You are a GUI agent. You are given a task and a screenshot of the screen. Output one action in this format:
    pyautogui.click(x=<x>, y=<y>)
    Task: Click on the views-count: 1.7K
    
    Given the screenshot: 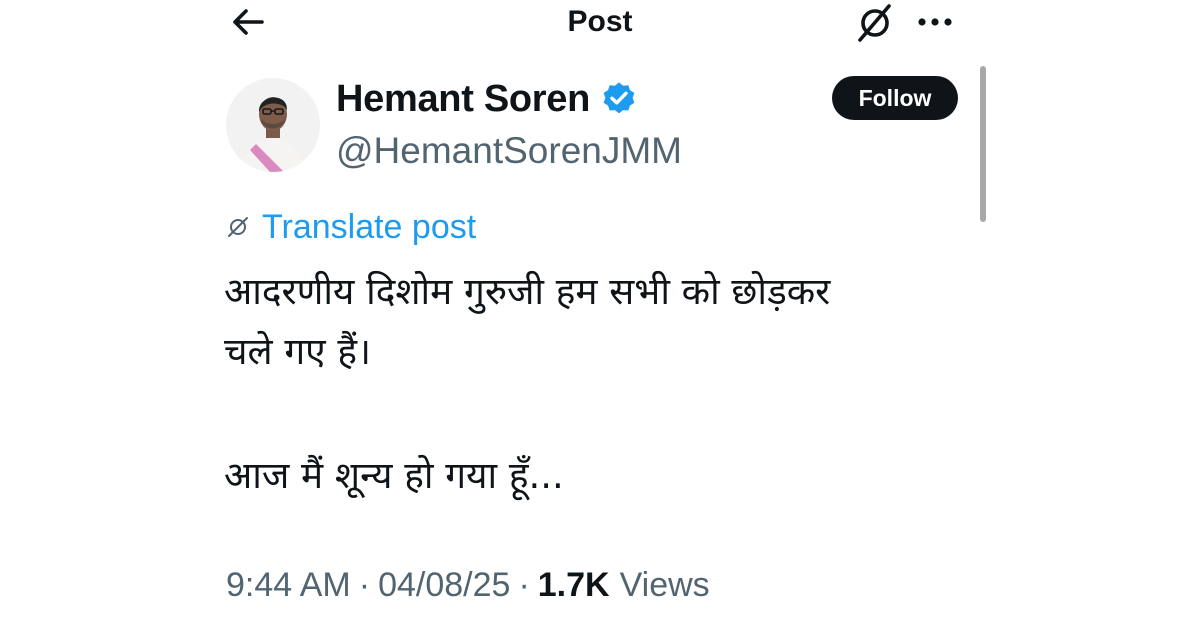 What is the action you would take?
    pyautogui.click(x=573, y=584)
    